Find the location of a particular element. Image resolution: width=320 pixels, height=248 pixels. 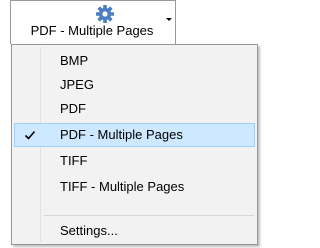

output-format-split-button: PDF - Multiple Pages is located at coordinates (93, 22).